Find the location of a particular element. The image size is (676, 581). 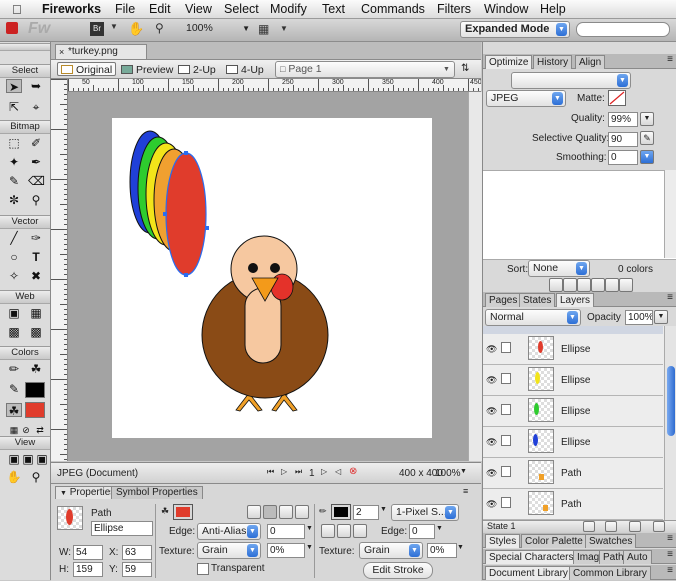

opacity-input: 100% is located at coordinates (639, 317).